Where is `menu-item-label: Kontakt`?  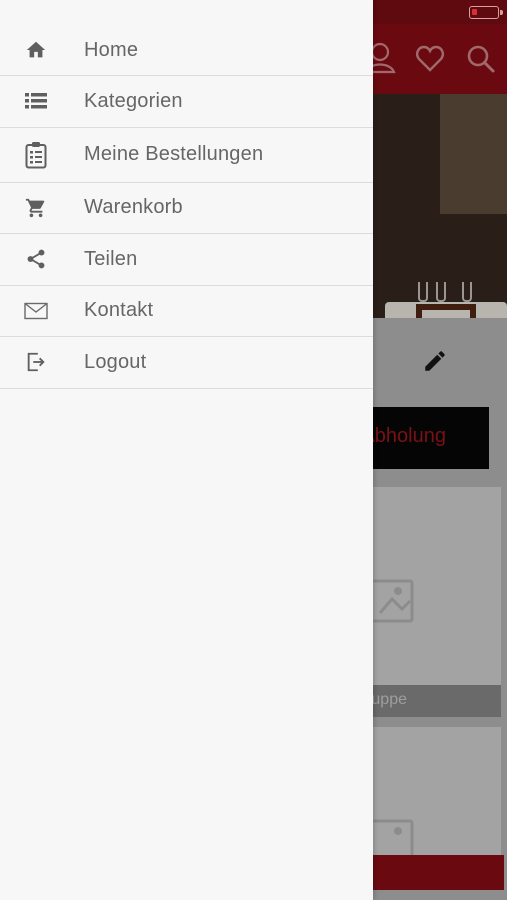
menu-item-label: Kontakt is located at coordinates (119, 310).